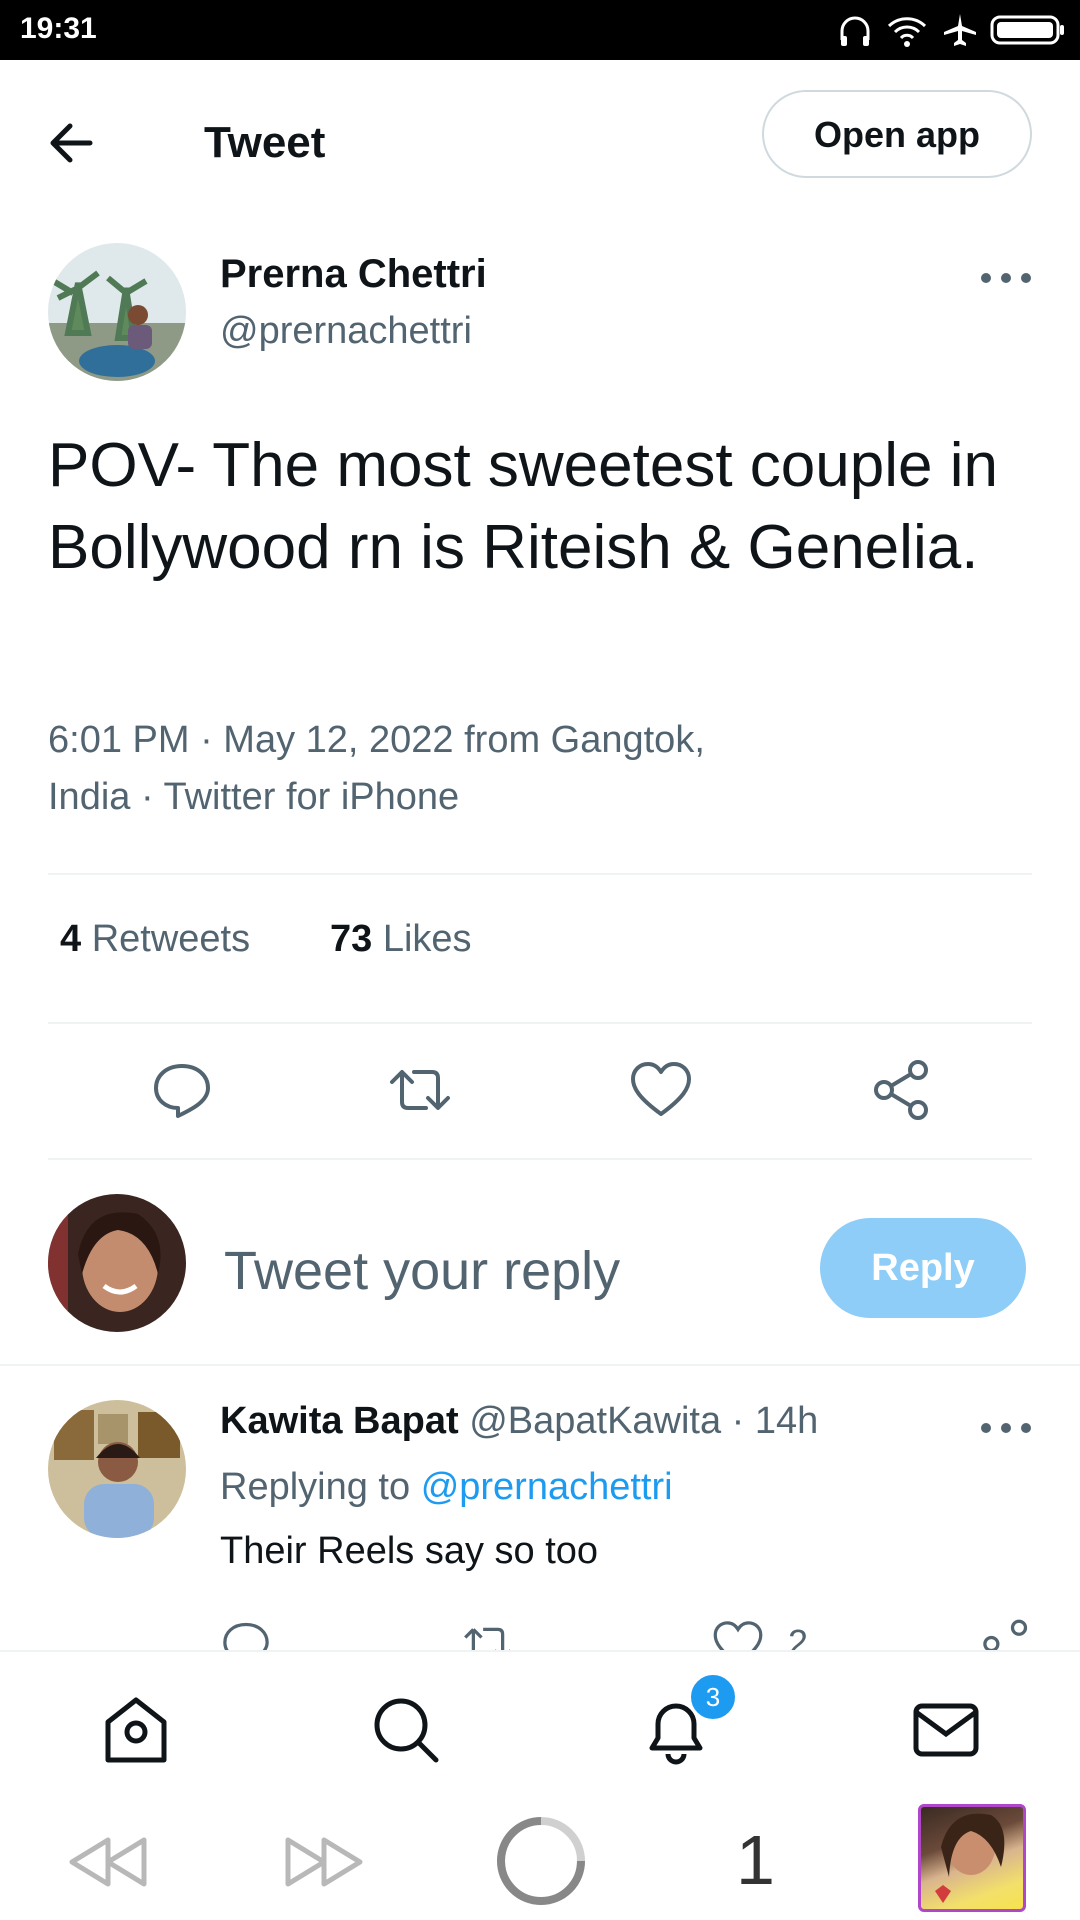 The image size is (1080, 1920). I want to click on retweets-count: 4, so click(71, 939).